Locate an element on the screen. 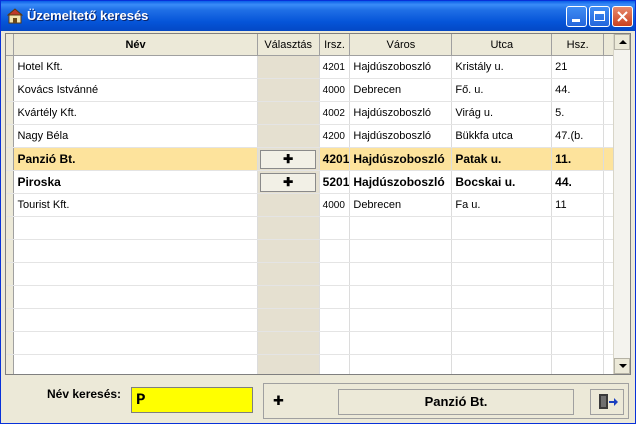  close-button is located at coordinates (622, 16).